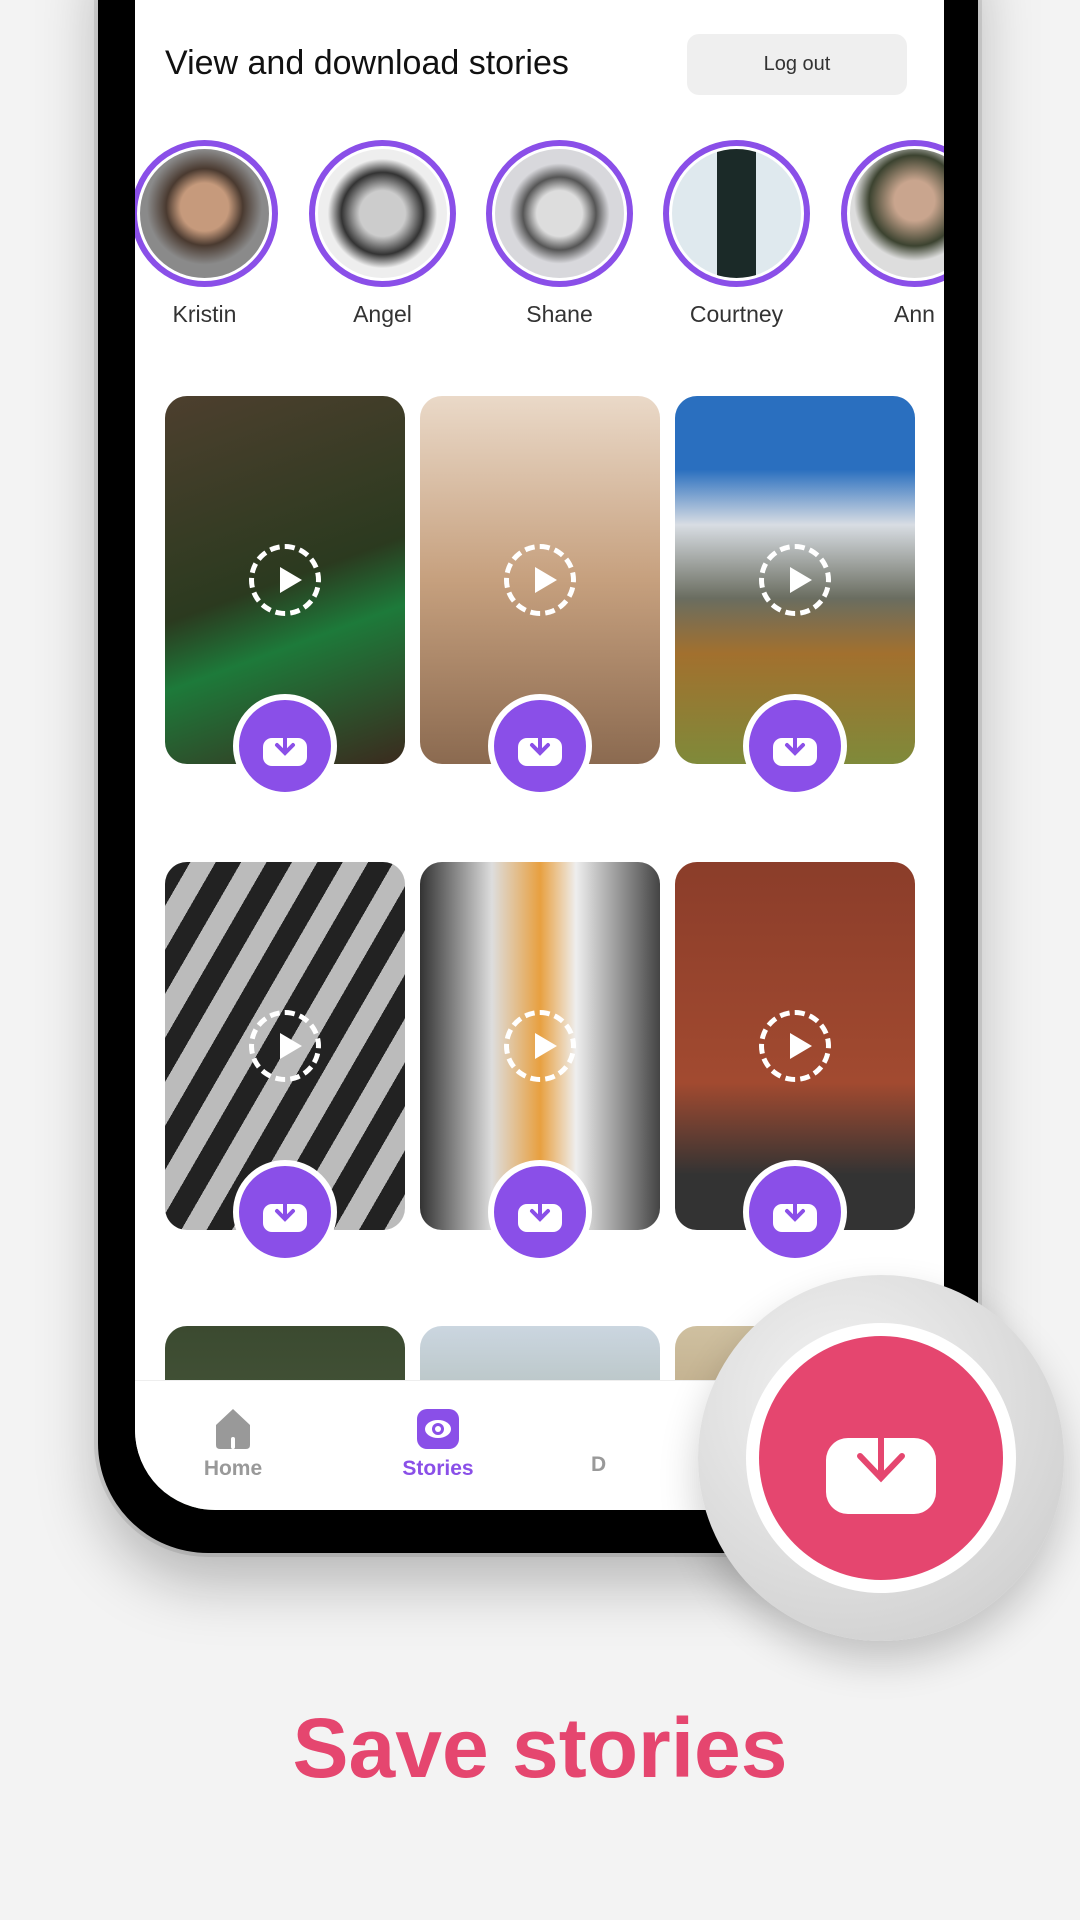 Image resolution: width=1080 pixels, height=1920 pixels. I want to click on save-story-button, so click(881, 1458).